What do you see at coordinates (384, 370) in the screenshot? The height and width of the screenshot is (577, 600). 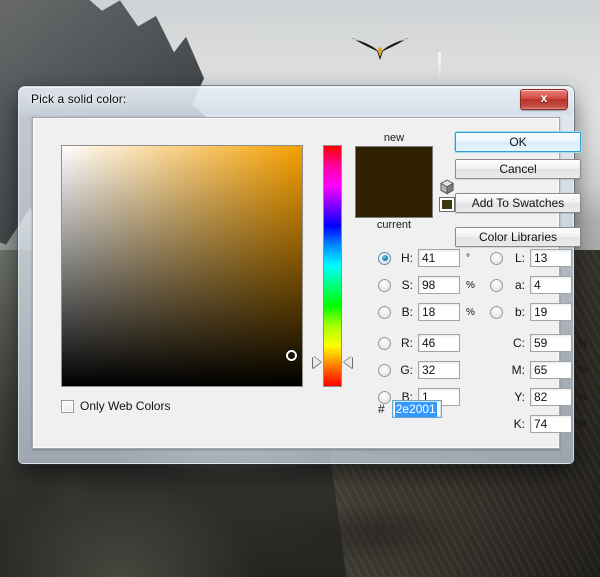 I see `radio-g` at bounding box center [384, 370].